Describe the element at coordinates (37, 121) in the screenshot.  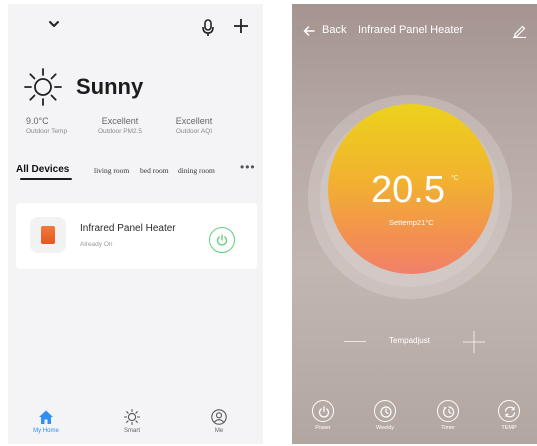
I see `outdoor-temp-value: 9.0°C` at that location.